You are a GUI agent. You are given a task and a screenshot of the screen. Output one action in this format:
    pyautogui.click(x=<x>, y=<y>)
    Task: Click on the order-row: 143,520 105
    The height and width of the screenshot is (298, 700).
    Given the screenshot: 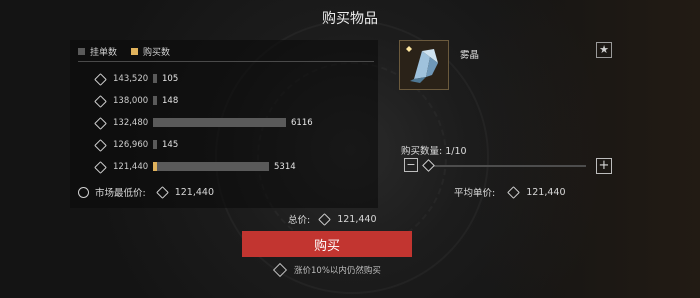 What is the action you would take?
    pyautogui.click(x=218, y=79)
    